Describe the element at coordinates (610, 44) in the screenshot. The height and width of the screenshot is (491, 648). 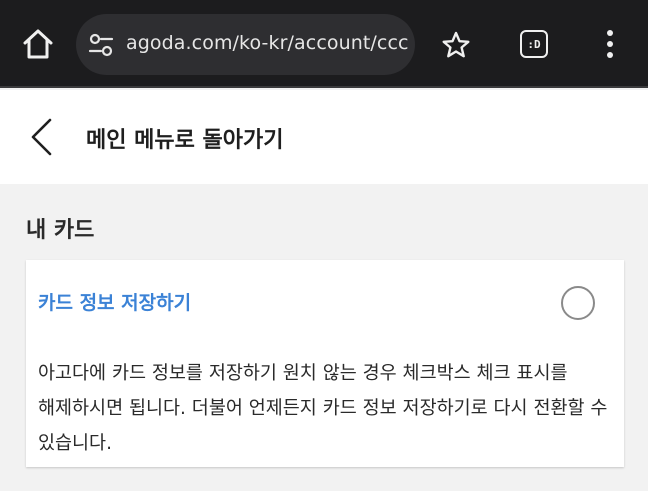
I see `more-vert-icon` at that location.